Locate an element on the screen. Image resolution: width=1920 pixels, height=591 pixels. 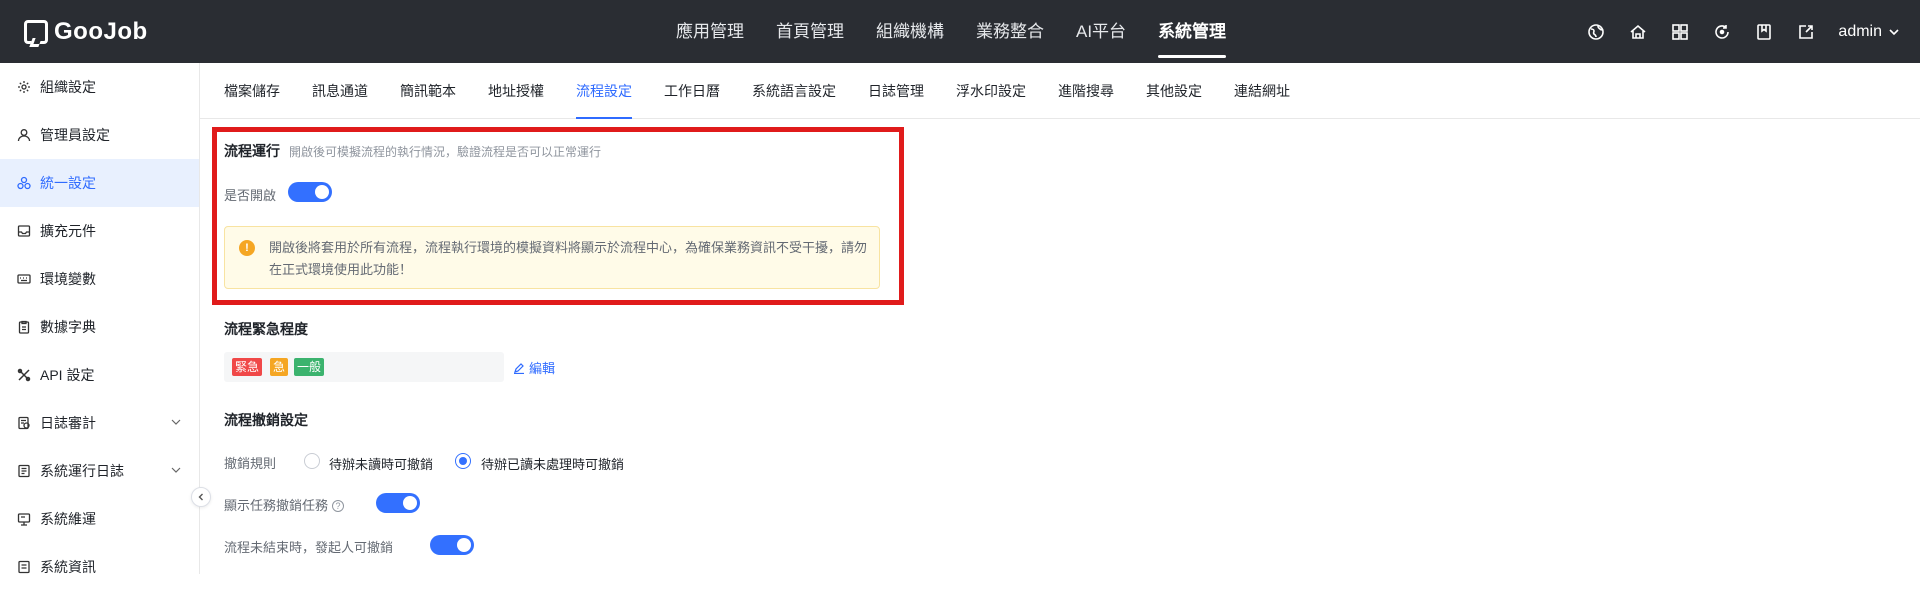
sidebar-item-org-settings: 組織設定 is located at coordinates (99, 87).